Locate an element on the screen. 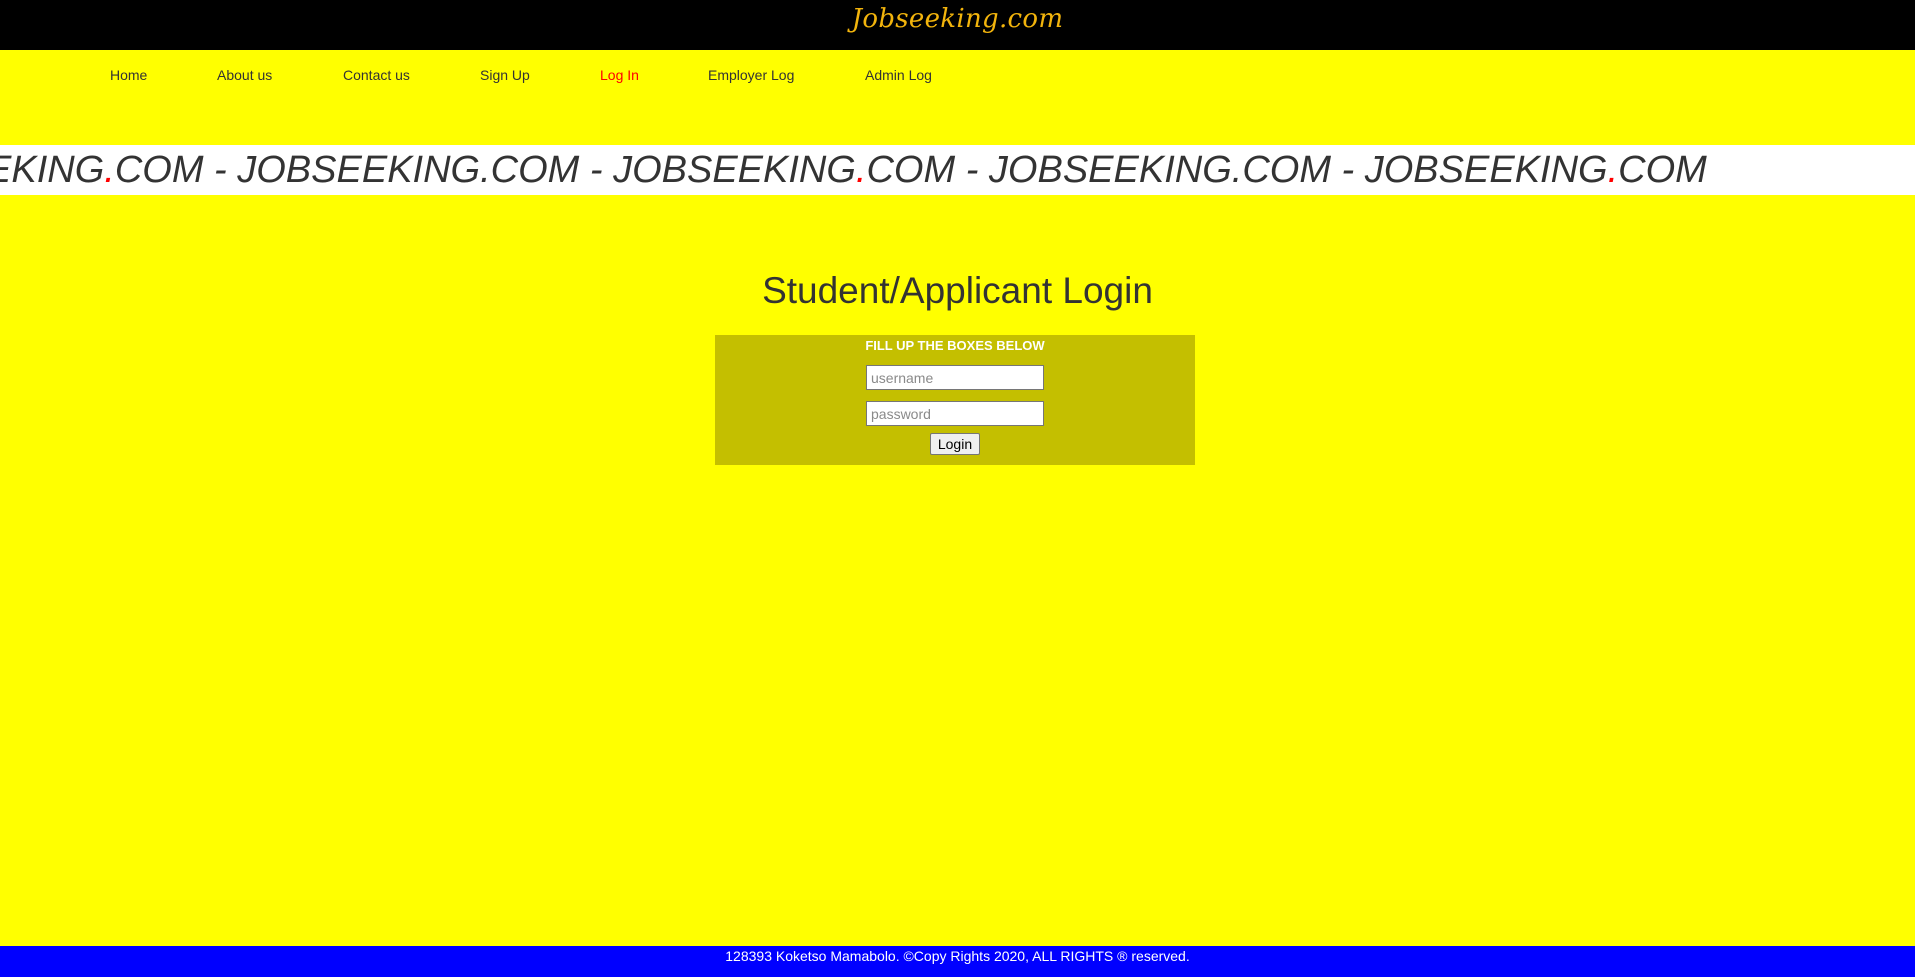 The height and width of the screenshot is (977, 1915). marquee-segment: JOBSEEKING.COM is located at coordinates (1535, 170).